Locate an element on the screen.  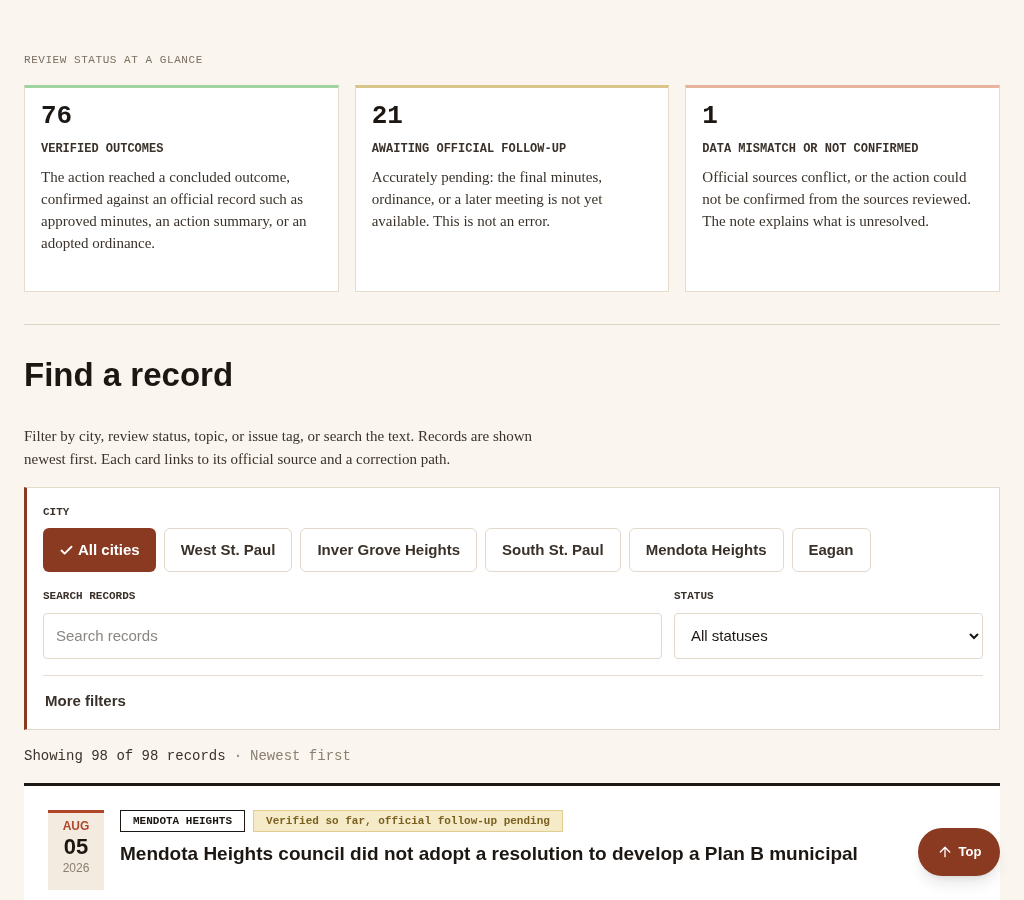
city-chip: West St. Paul is located at coordinates (228, 550).